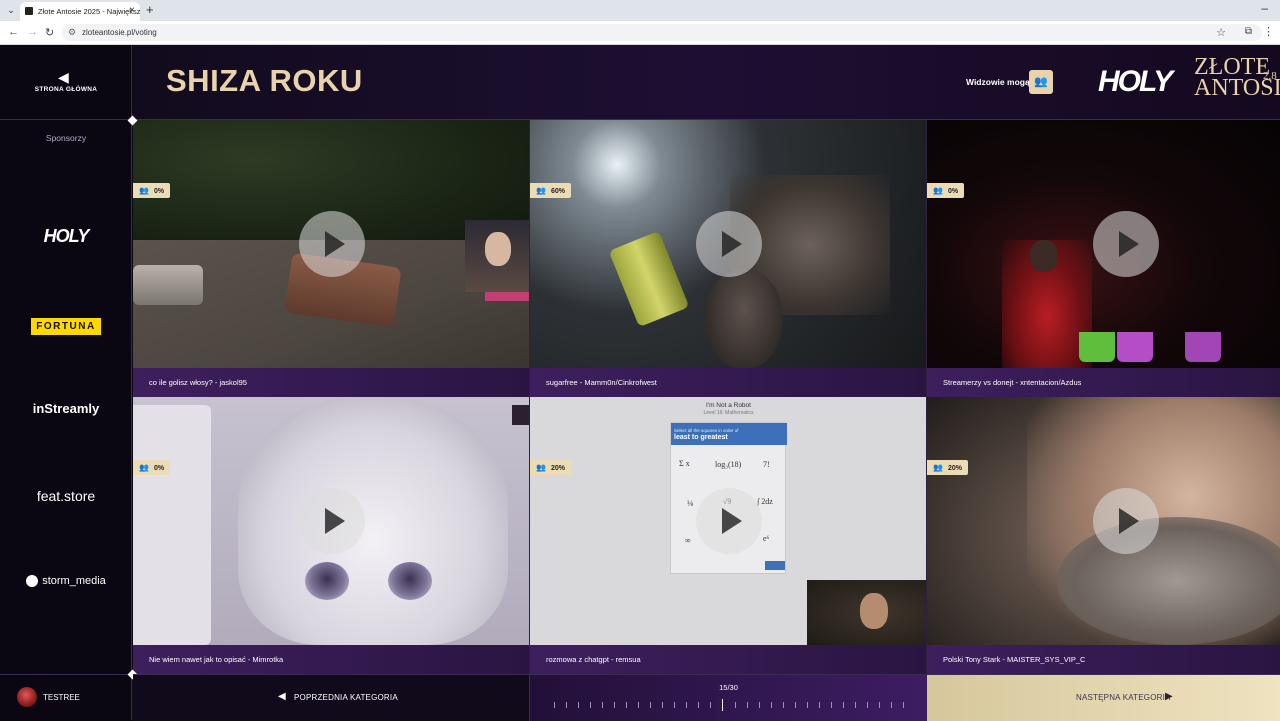 The width and height of the screenshot is (1280, 721). I want to click on video-tile: 👥 60% sugarfree - Mamm0n/Cinkrofwest, so click(728, 258).